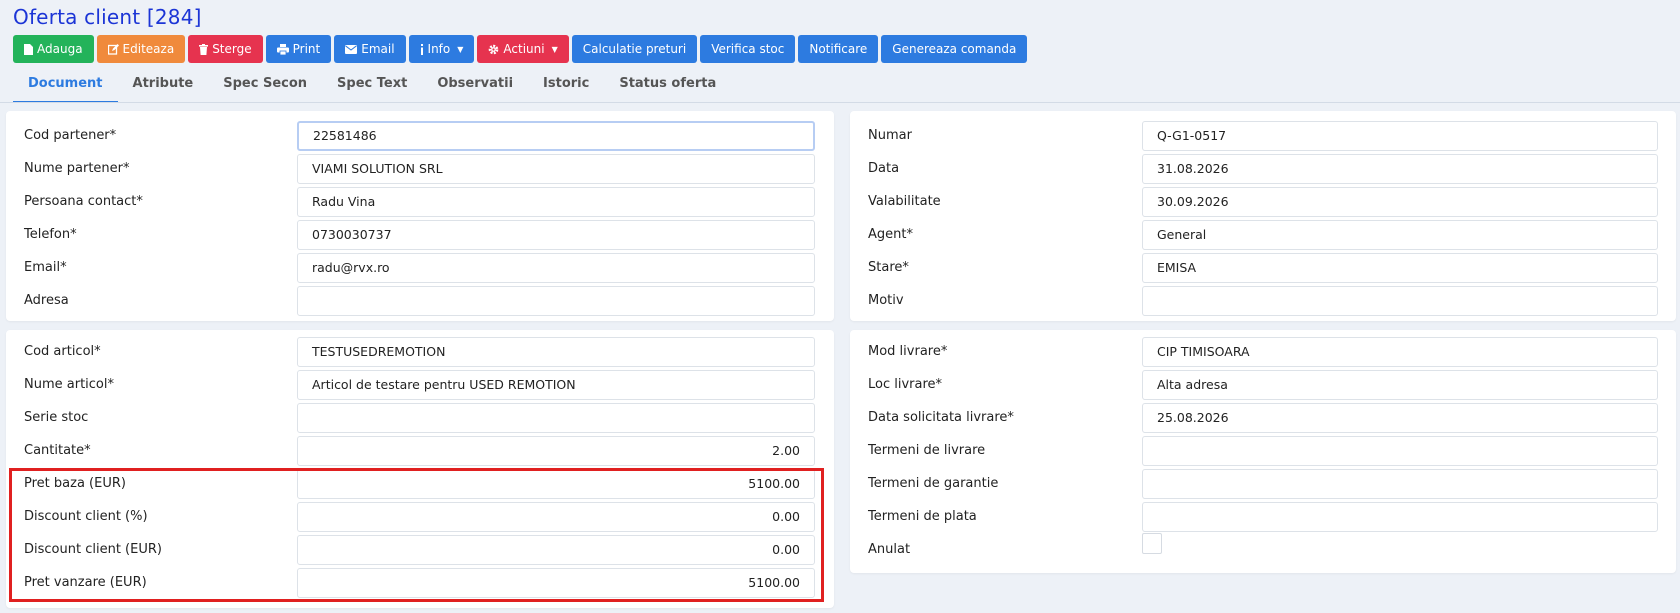 This screenshot has height=613, width=1680. Describe the element at coordinates (1400, 451) in the screenshot. I see `termeni-livrare-field` at that location.